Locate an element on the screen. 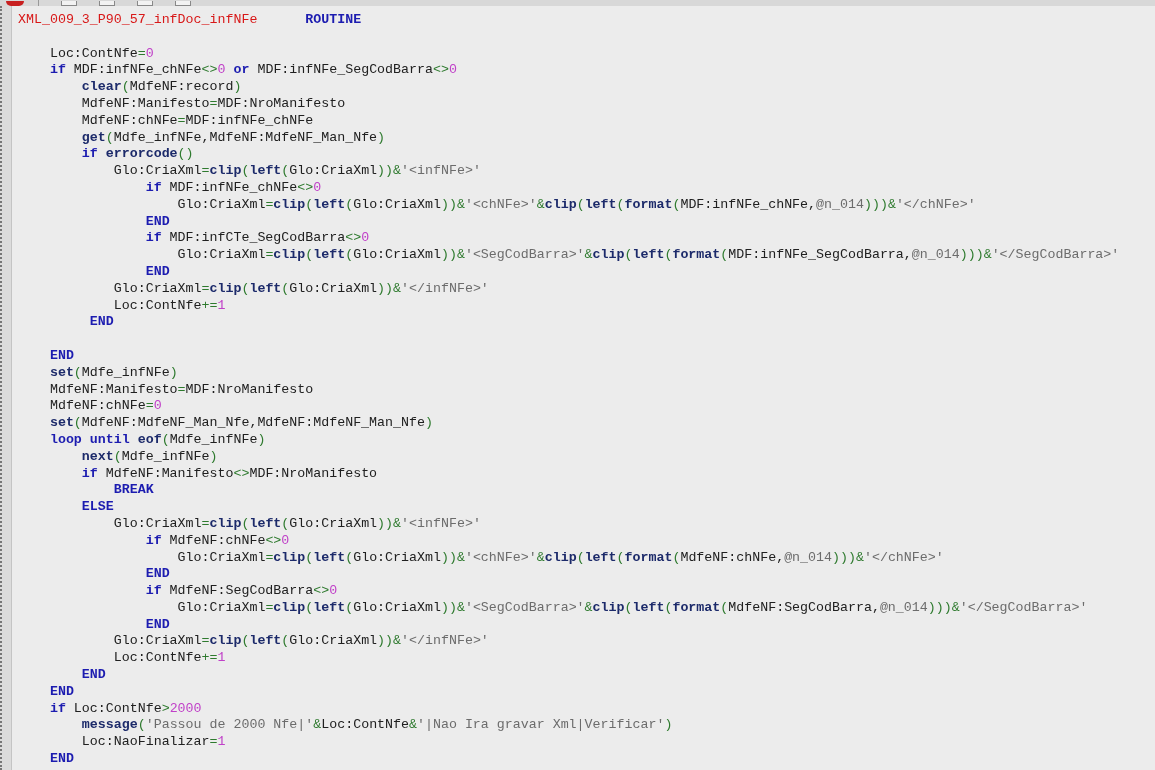  code-line: if MDF:infCTe_SegCodBarra<>0 is located at coordinates (257, 239).